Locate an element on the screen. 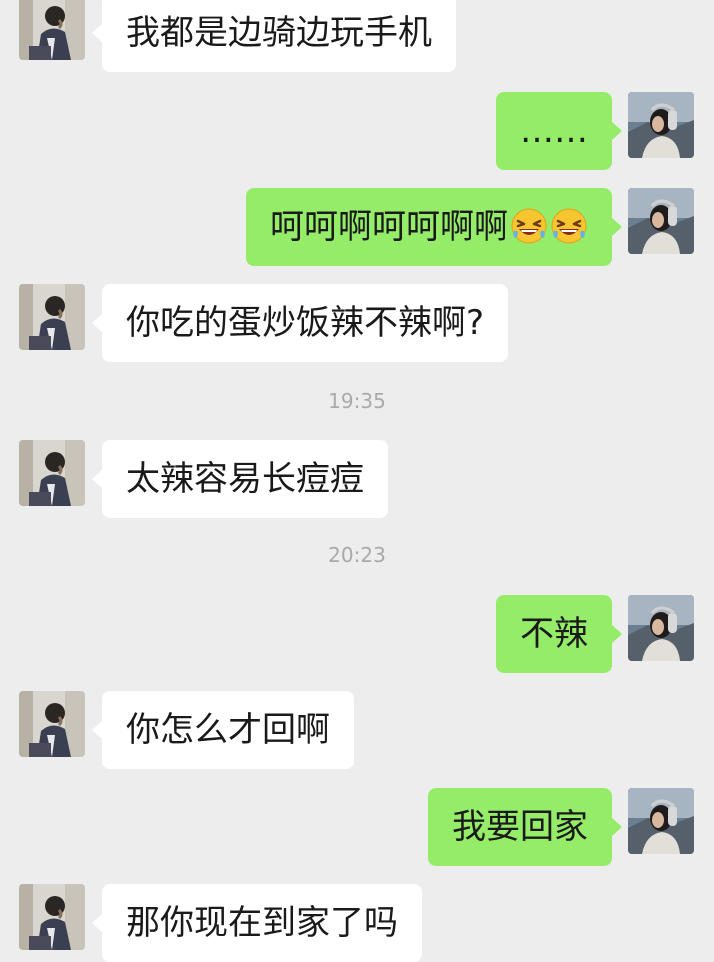 The width and height of the screenshot is (714, 962). outgoing-message-bubble: 呵呵啊呵呵啊啊 is located at coordinates (434, 227).